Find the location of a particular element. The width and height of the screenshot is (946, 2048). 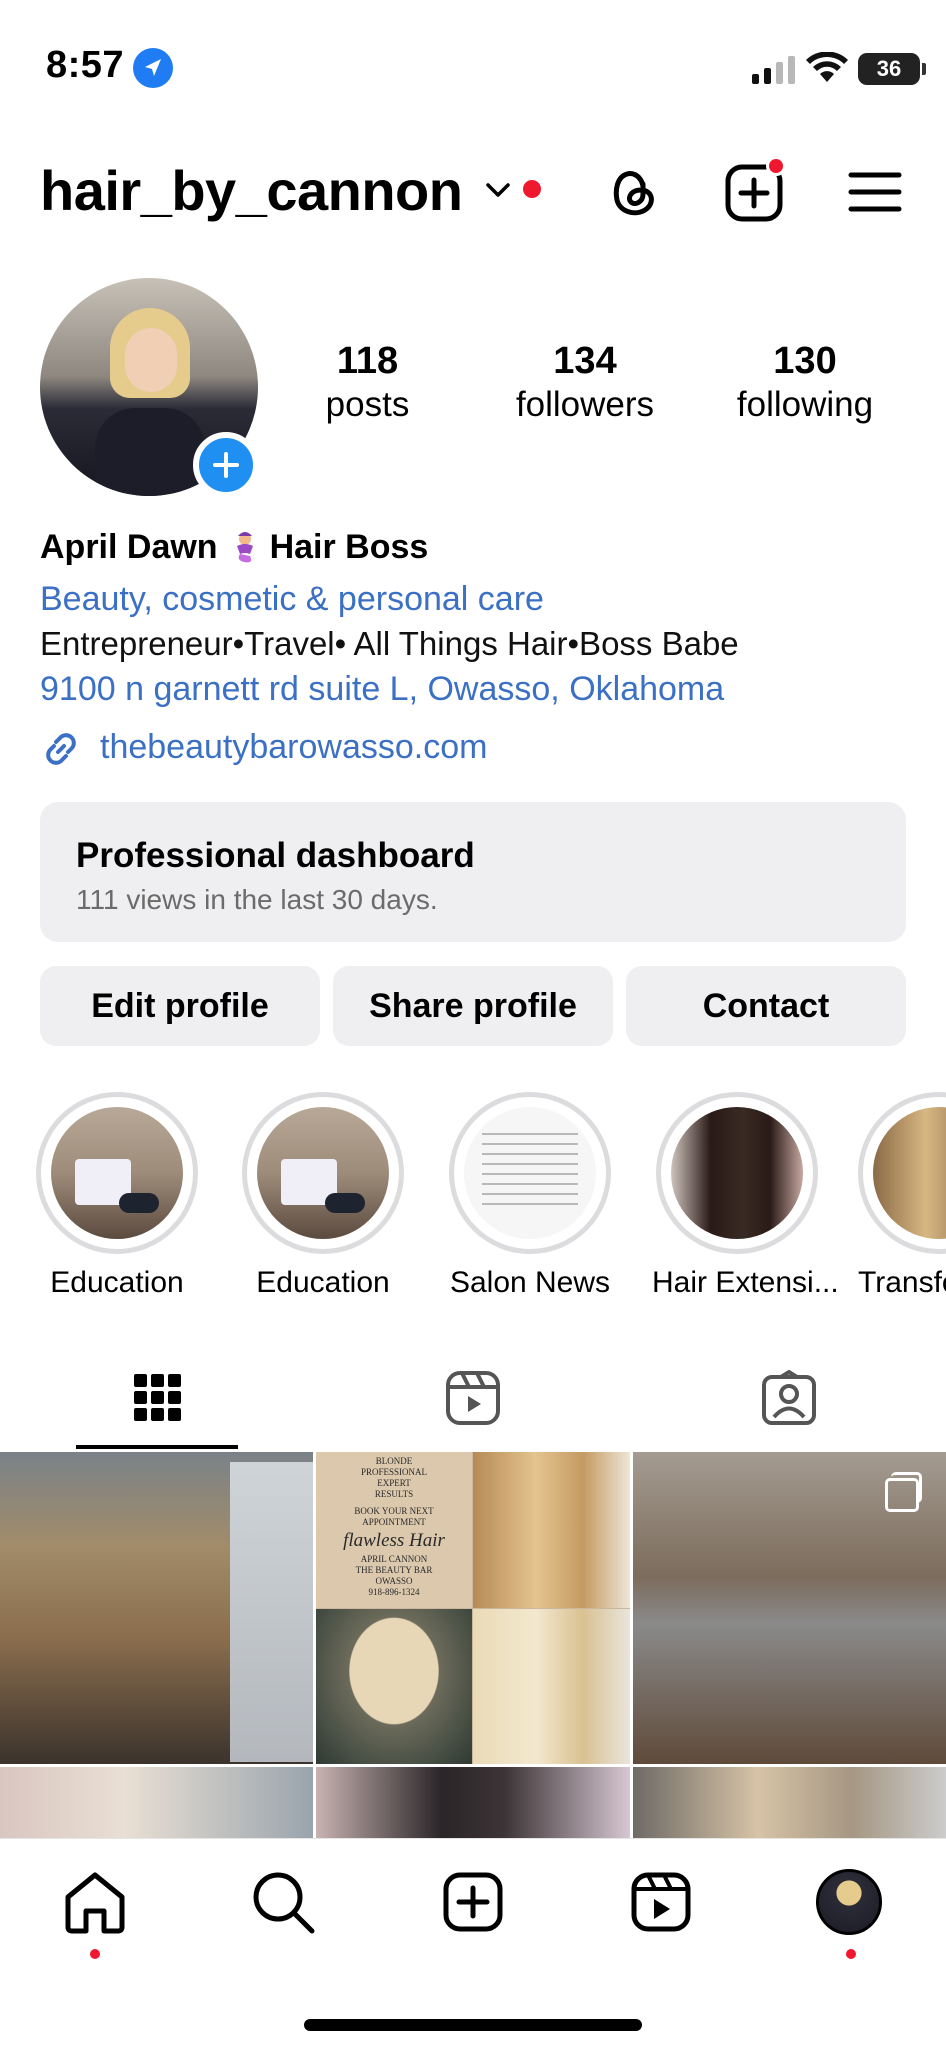

posts-stat: 118 posts is located at coordinates (367, 382).